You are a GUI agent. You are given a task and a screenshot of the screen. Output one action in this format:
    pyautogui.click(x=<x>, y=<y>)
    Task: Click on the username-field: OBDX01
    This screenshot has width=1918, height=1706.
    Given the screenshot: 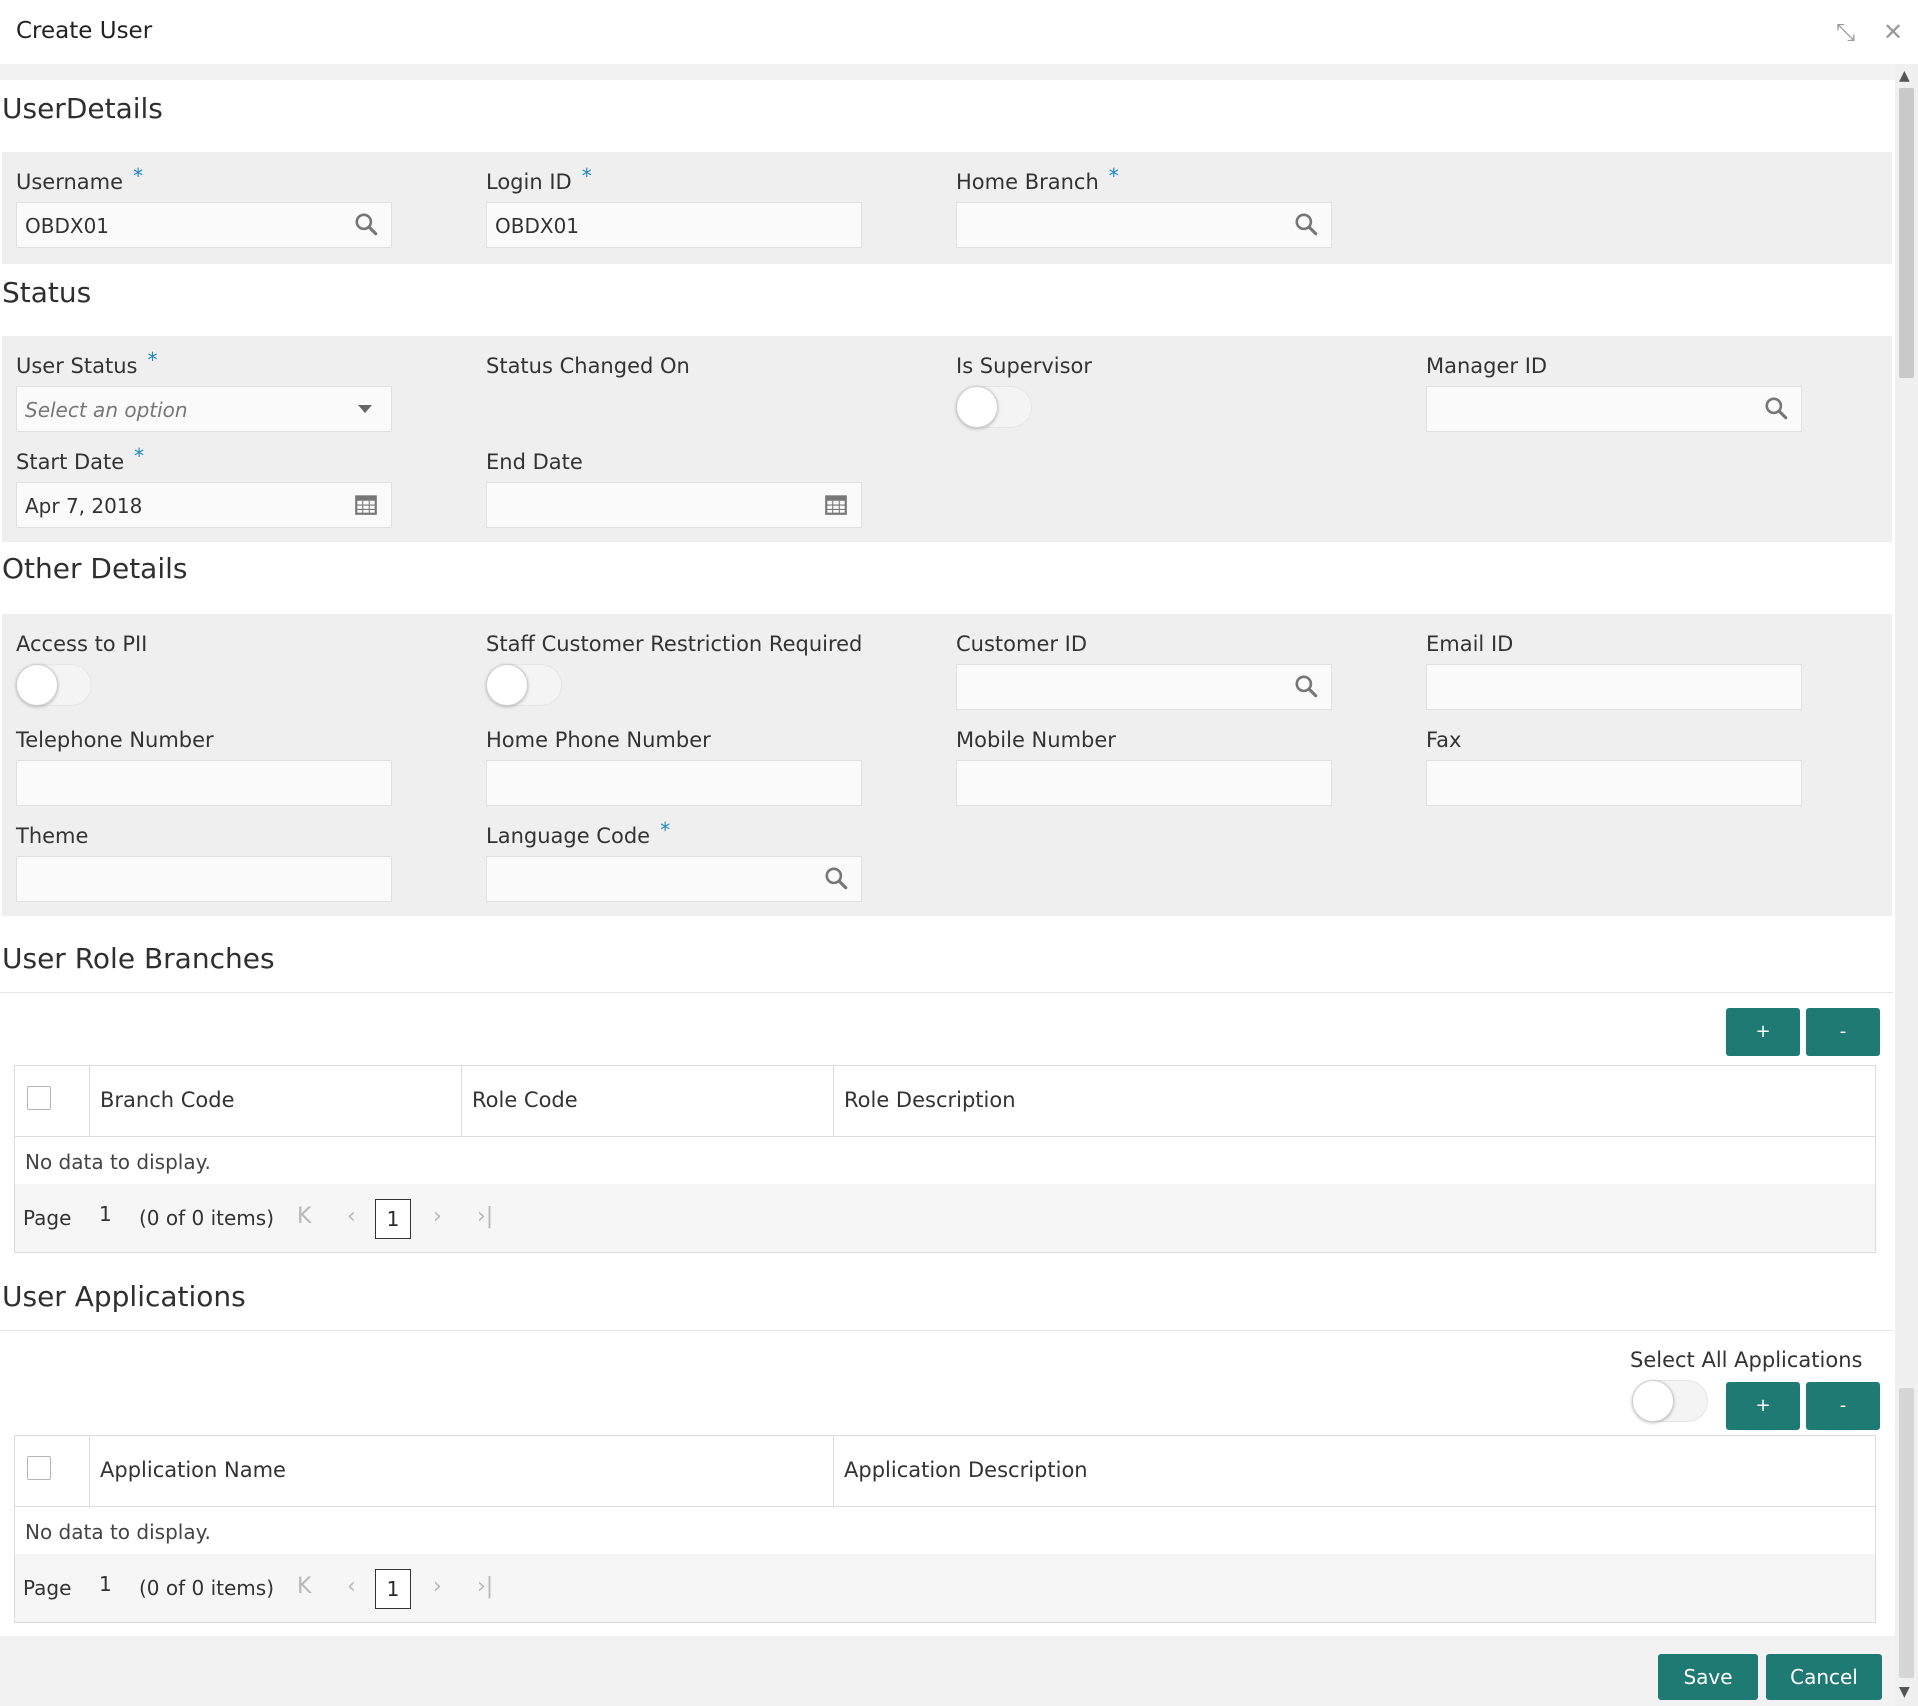 What is the action you would take?
    pyautogui.click(x=204, y=225)
    